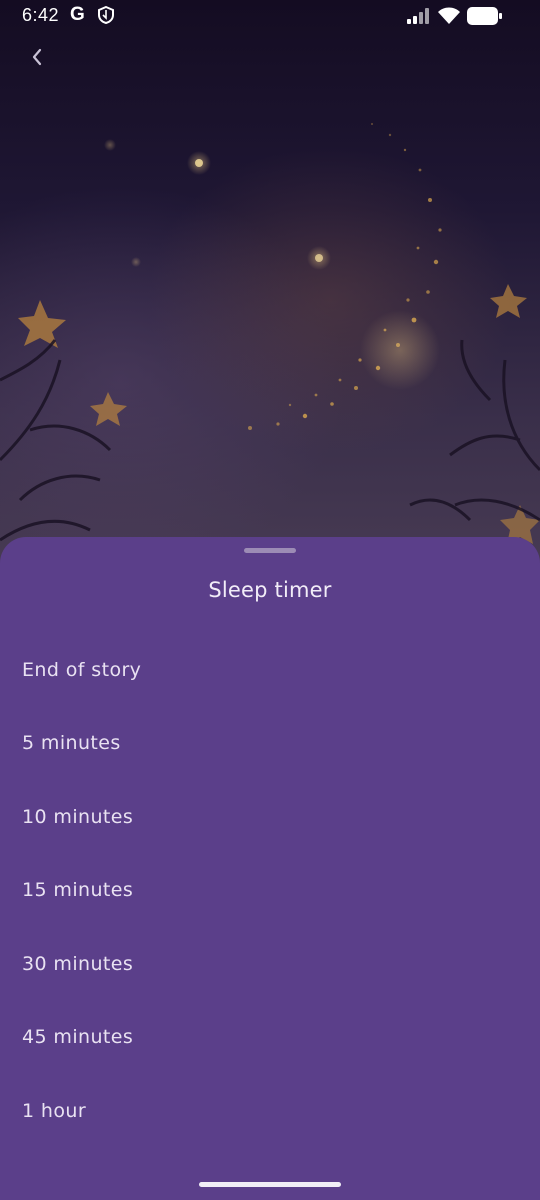  I want to click on status-time: 6:42, so click(41, 15).